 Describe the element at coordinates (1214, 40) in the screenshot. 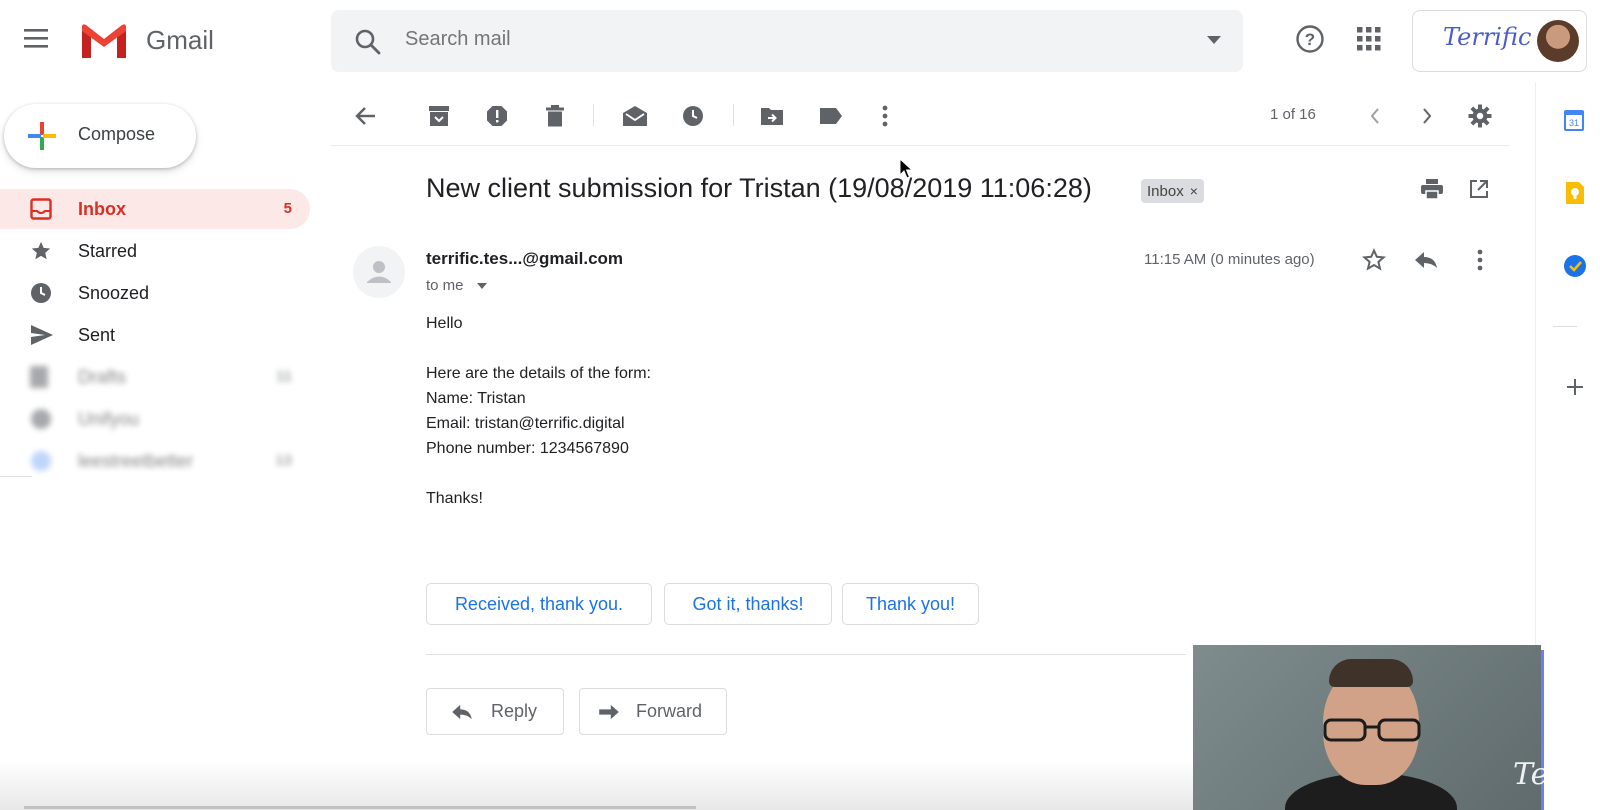

I see `search-options-dropdown-icon` at that location.